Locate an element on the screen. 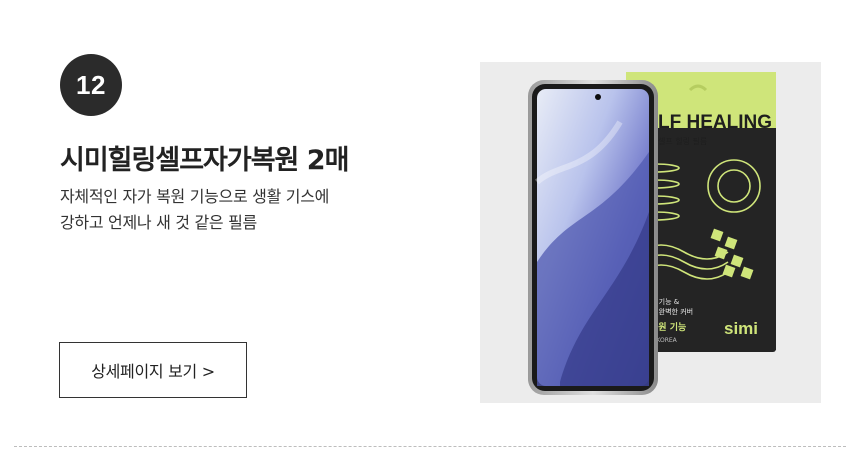 The height and width of the screenshot is (450, 860). item-number-badge: 12 is located at coordinates (91, 85).